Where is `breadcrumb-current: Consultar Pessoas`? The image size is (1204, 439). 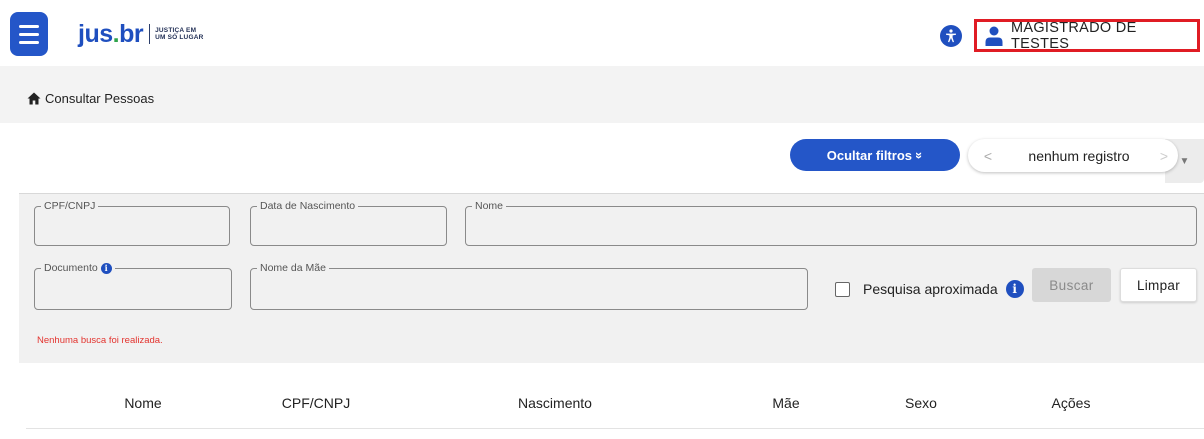
breadcrumb-current: Consultar Pessoas is located at coordinates (90, 98).